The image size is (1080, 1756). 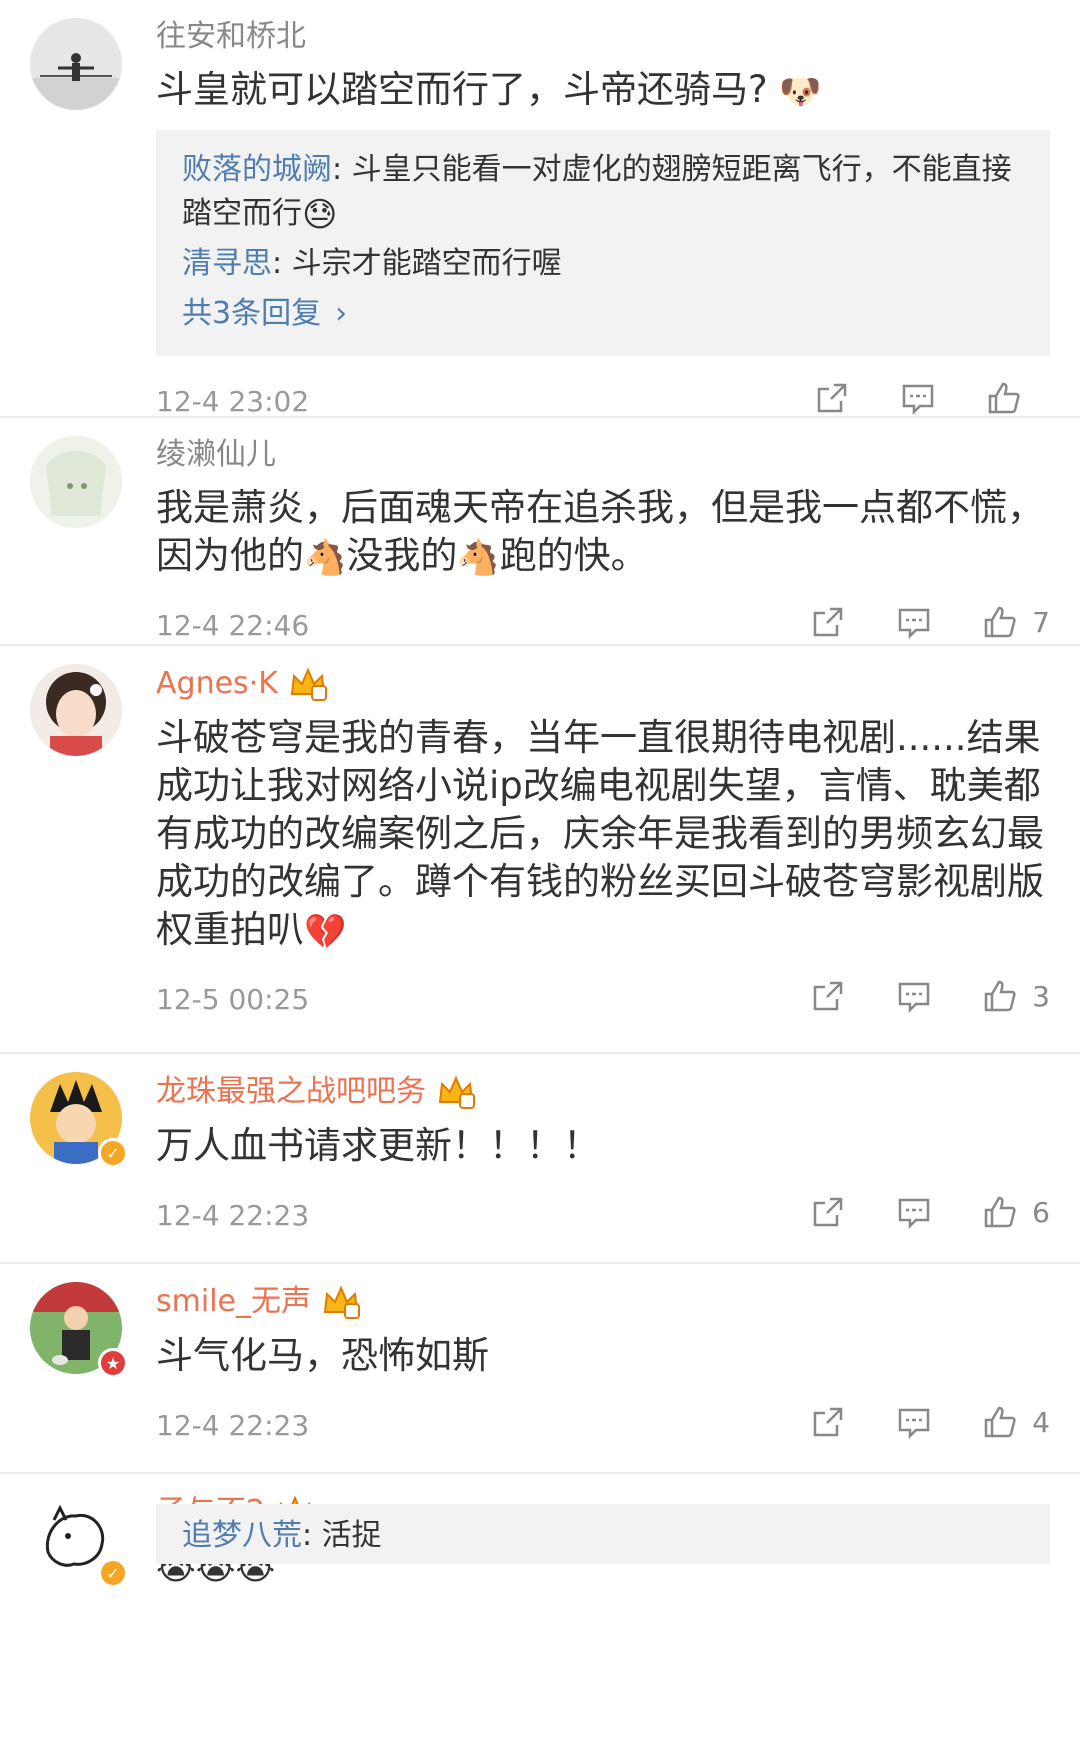 I want to click on like-button: 4, so click(x=1016, y=1422).